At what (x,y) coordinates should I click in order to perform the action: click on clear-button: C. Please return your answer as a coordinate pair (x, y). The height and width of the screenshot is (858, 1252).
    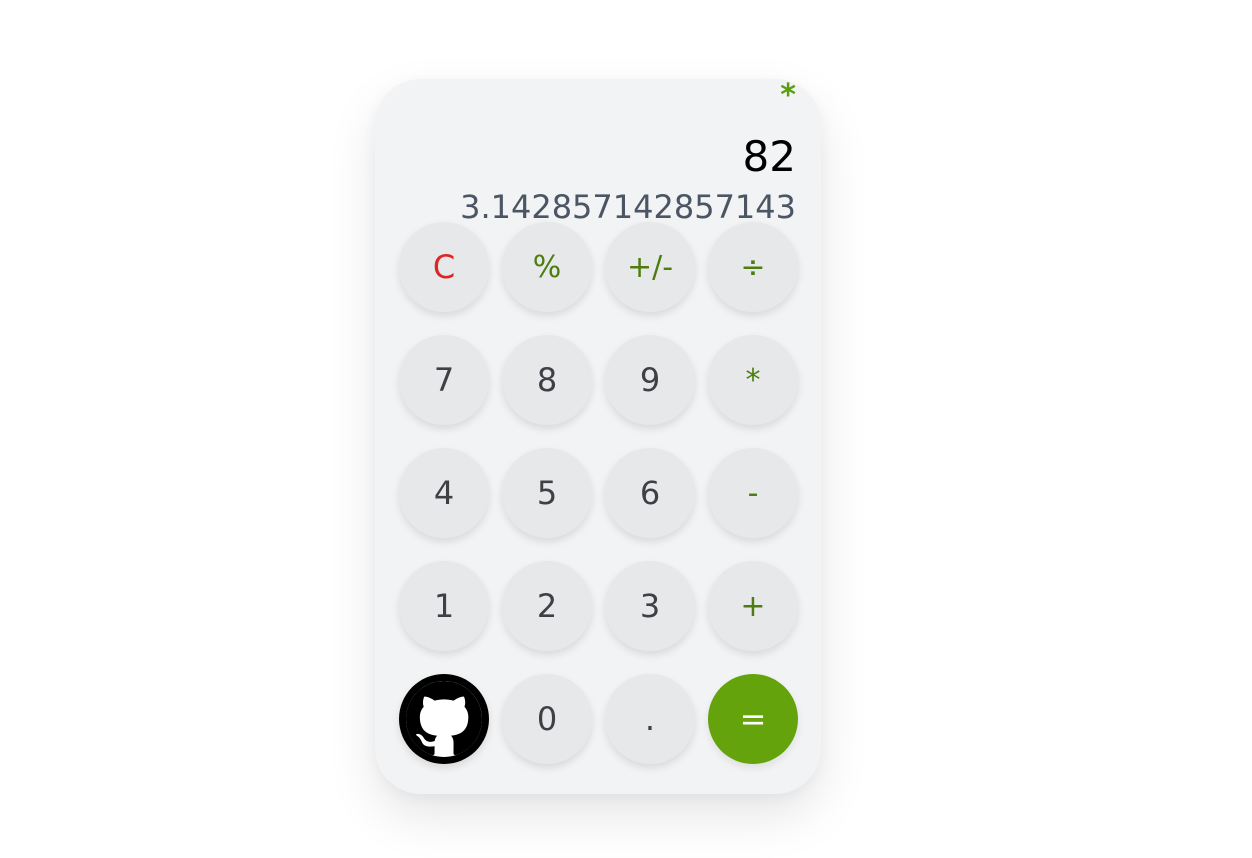
    Looking at the image, I should click on (444, 267).